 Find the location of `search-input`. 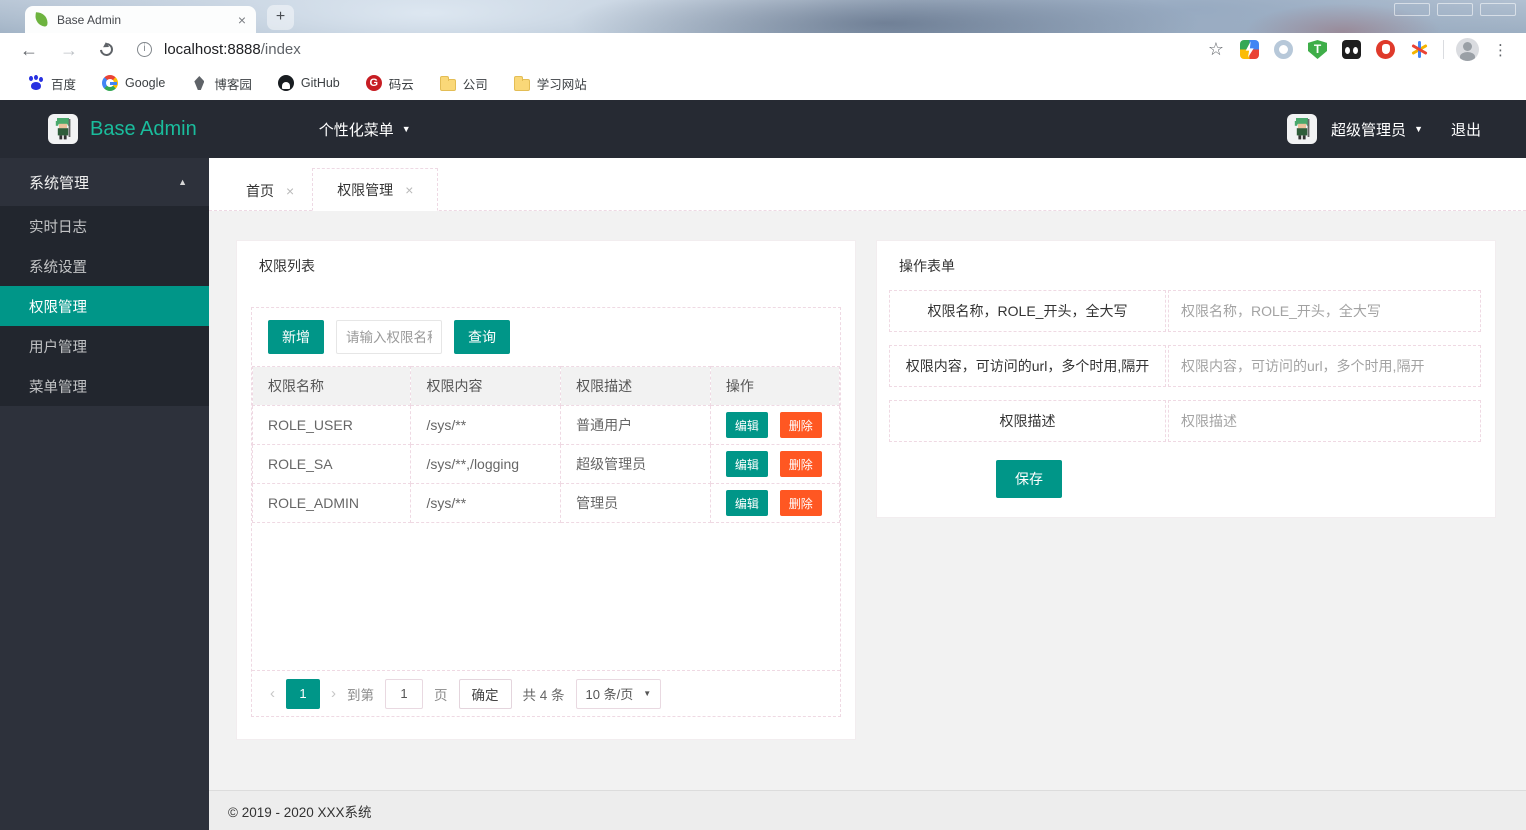

search-input is located at coordinates (389, 337).